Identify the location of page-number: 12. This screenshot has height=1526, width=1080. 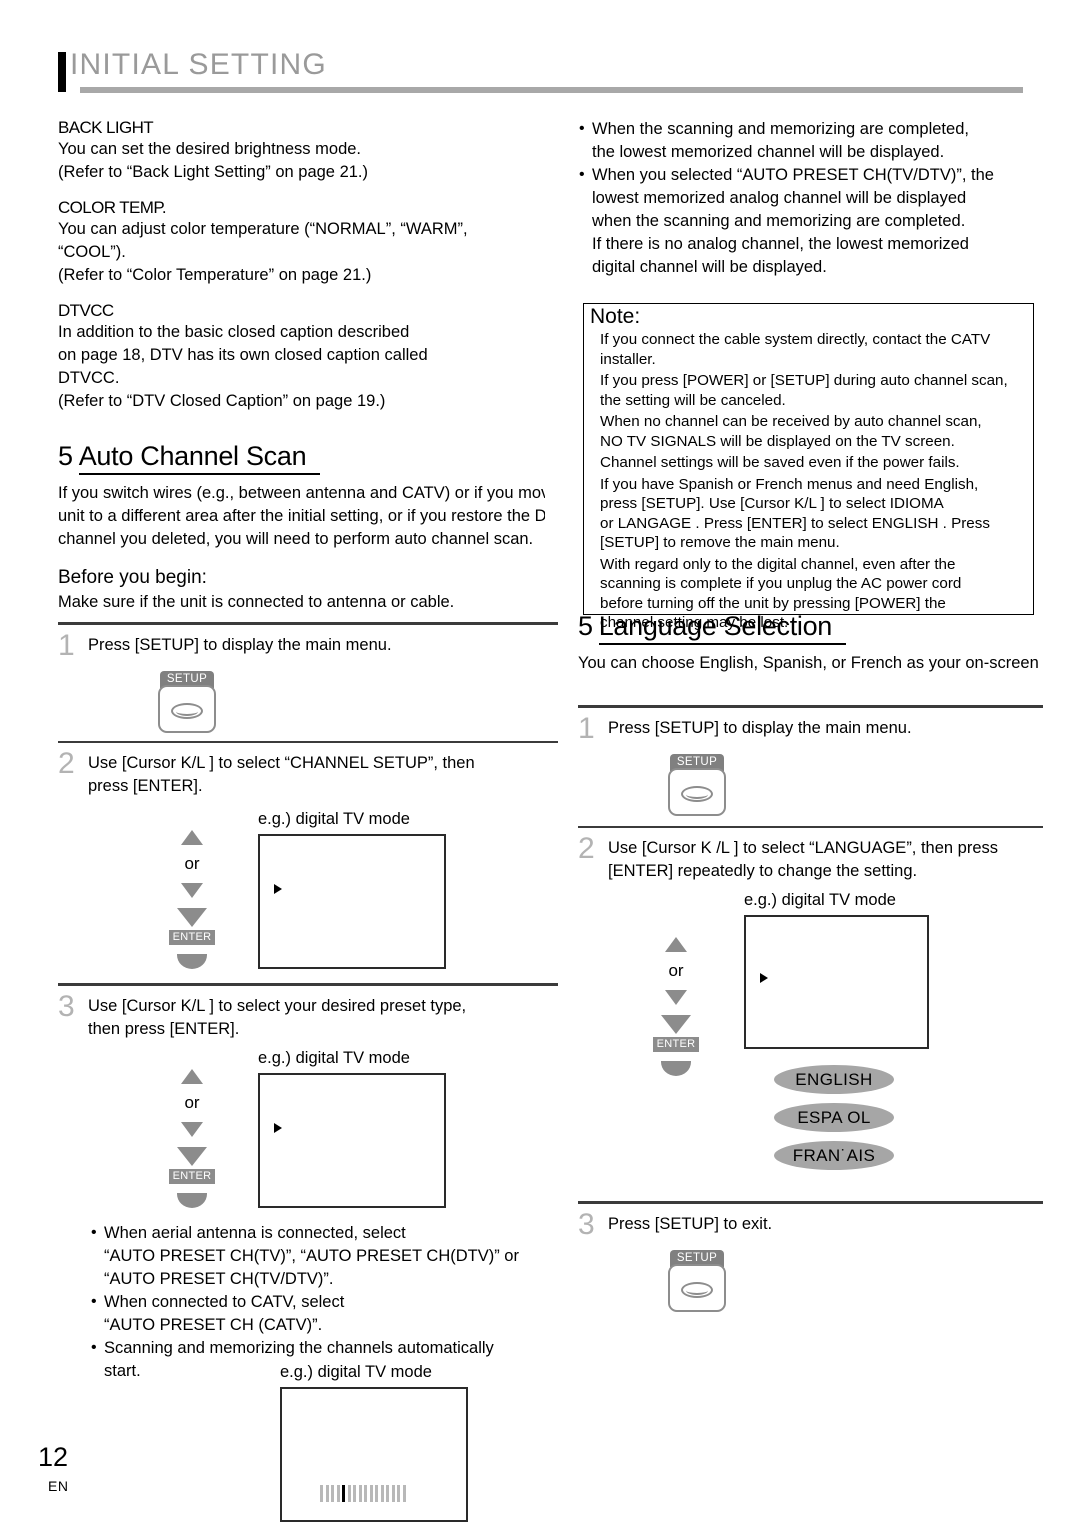
(53, 1457).